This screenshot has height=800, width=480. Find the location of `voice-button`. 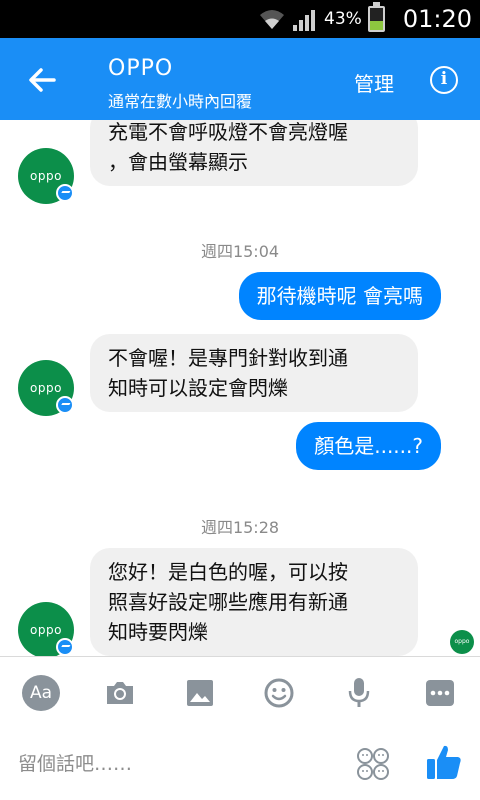

voice-button is located at coordinates (359, 693).